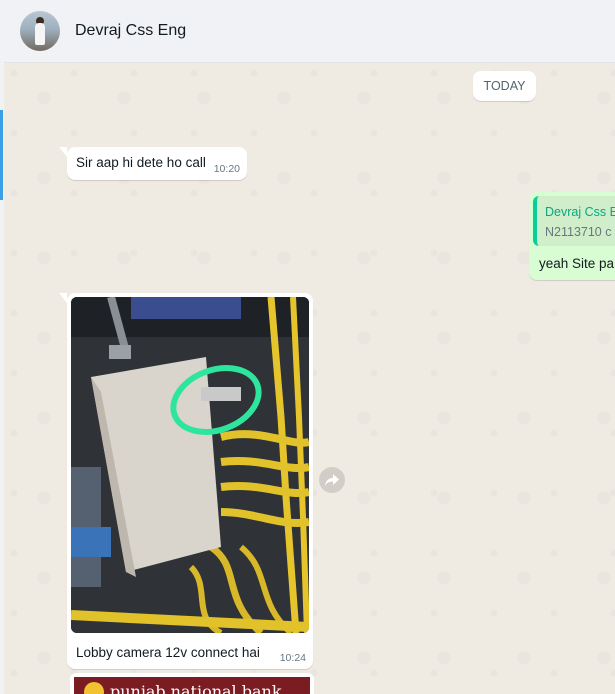 Image resolution: width=615 pixels, height=694 pixels. What do you see at coordinates (196, 688) in the screenshot?
I see `photo-banner-text: punjab national bank` at bounding box center [196, 688].